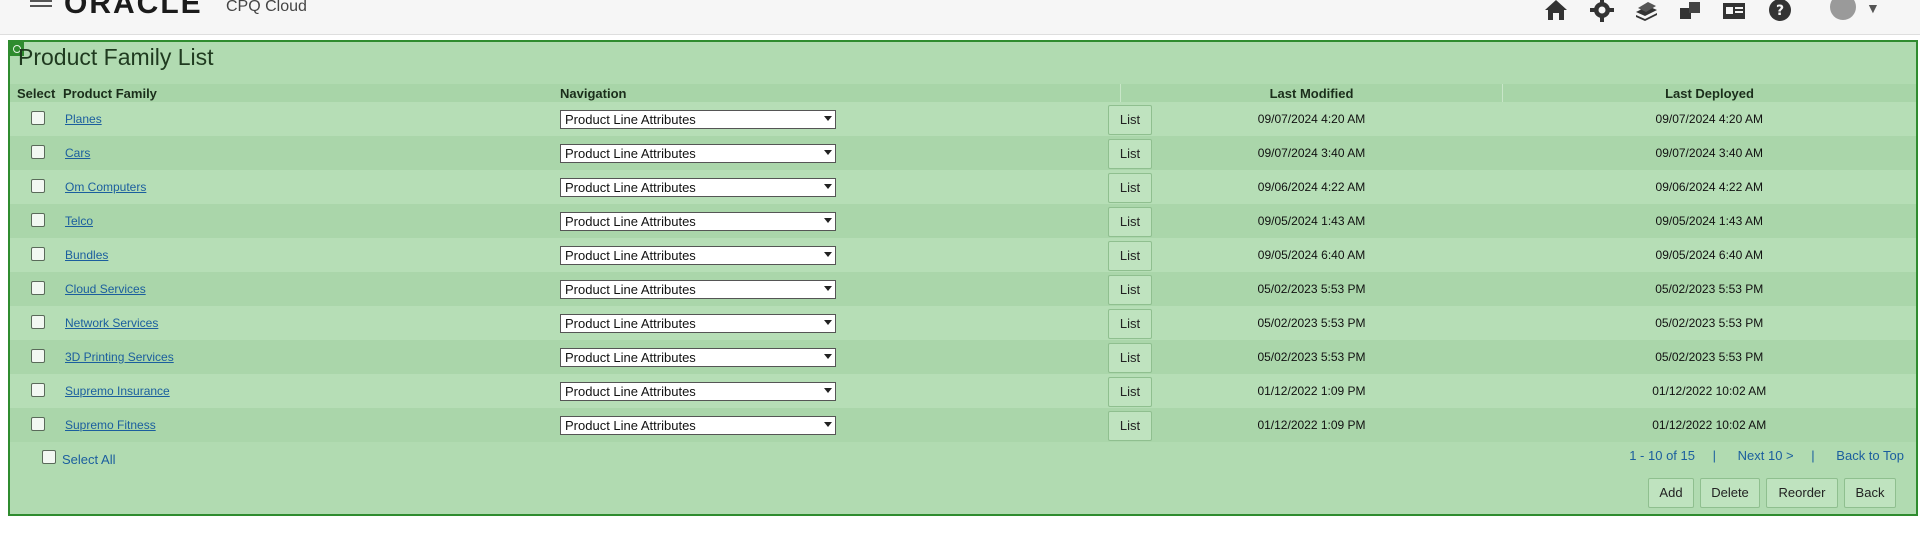 The width and height of the screenshot is (1920, 538). I want to click on select-all-checkbox, so click(49, 457).